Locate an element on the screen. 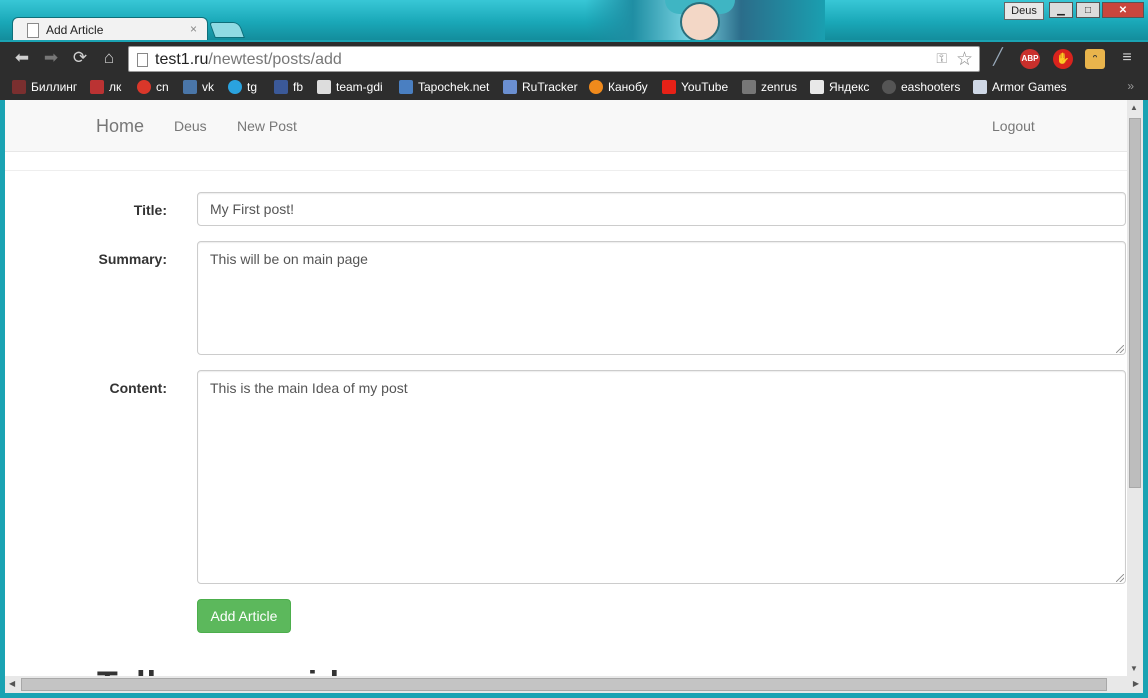  team-gdi-icon is located at coordinates (324, 87).